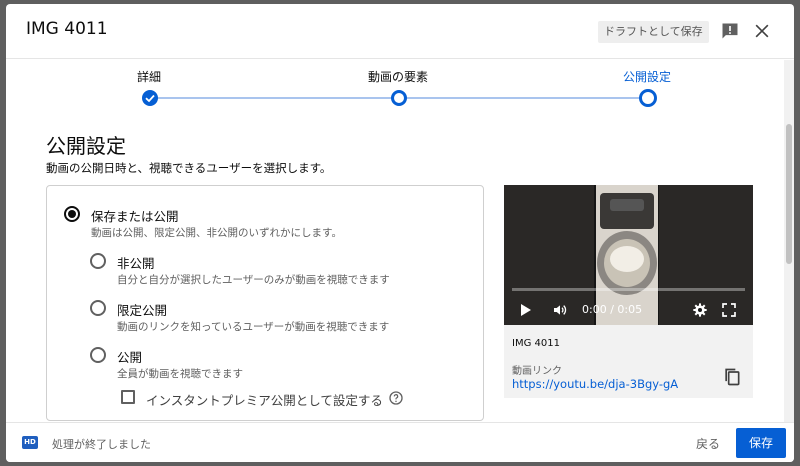  Describe the element at coordinates (72, 214) in the screenshot. I see `save-or-publish-radio` at that location.